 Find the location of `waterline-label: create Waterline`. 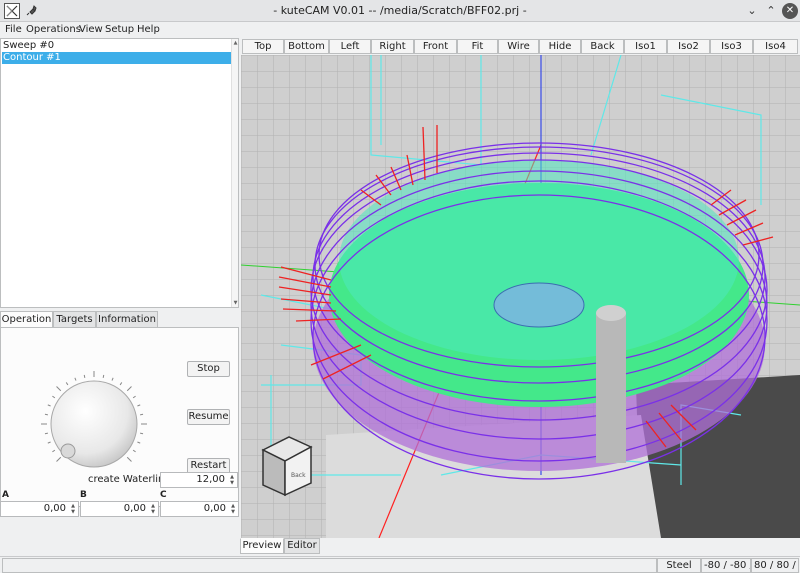

waterline-label: create Waterline is located at coordinates (129, 479).